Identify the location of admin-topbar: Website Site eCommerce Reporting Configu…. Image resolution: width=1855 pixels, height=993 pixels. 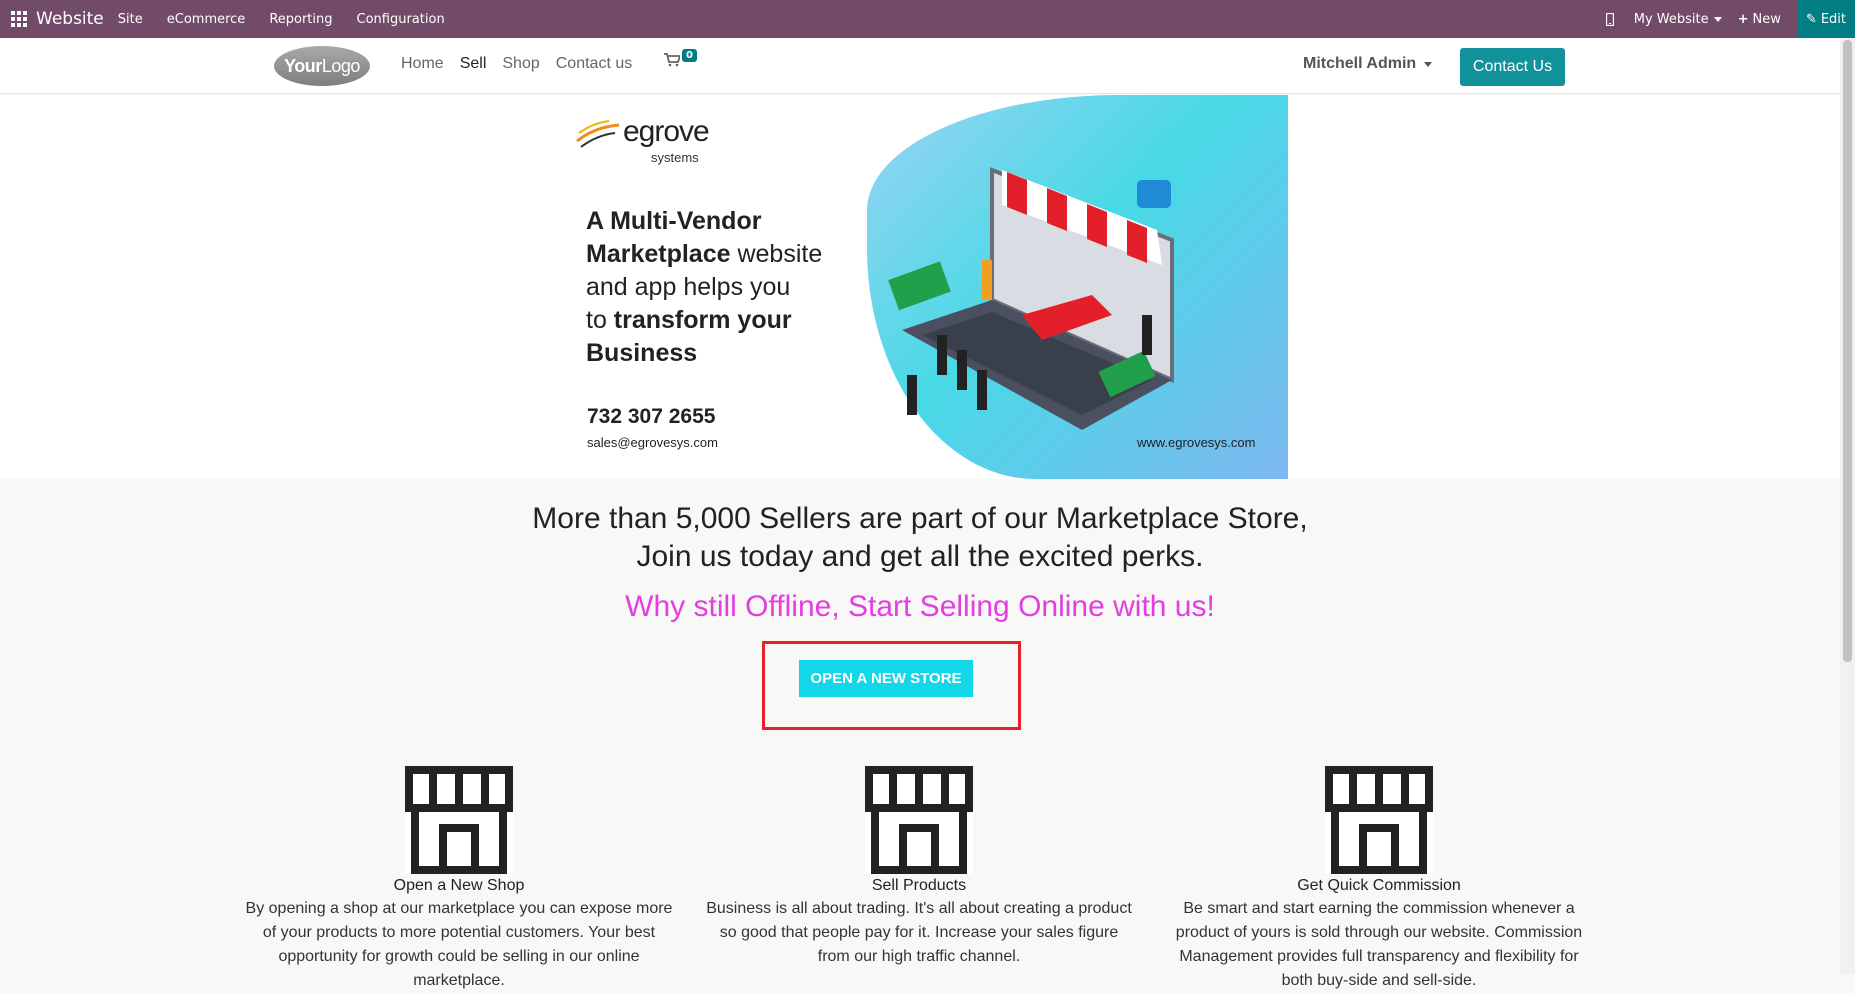
(927, 19).